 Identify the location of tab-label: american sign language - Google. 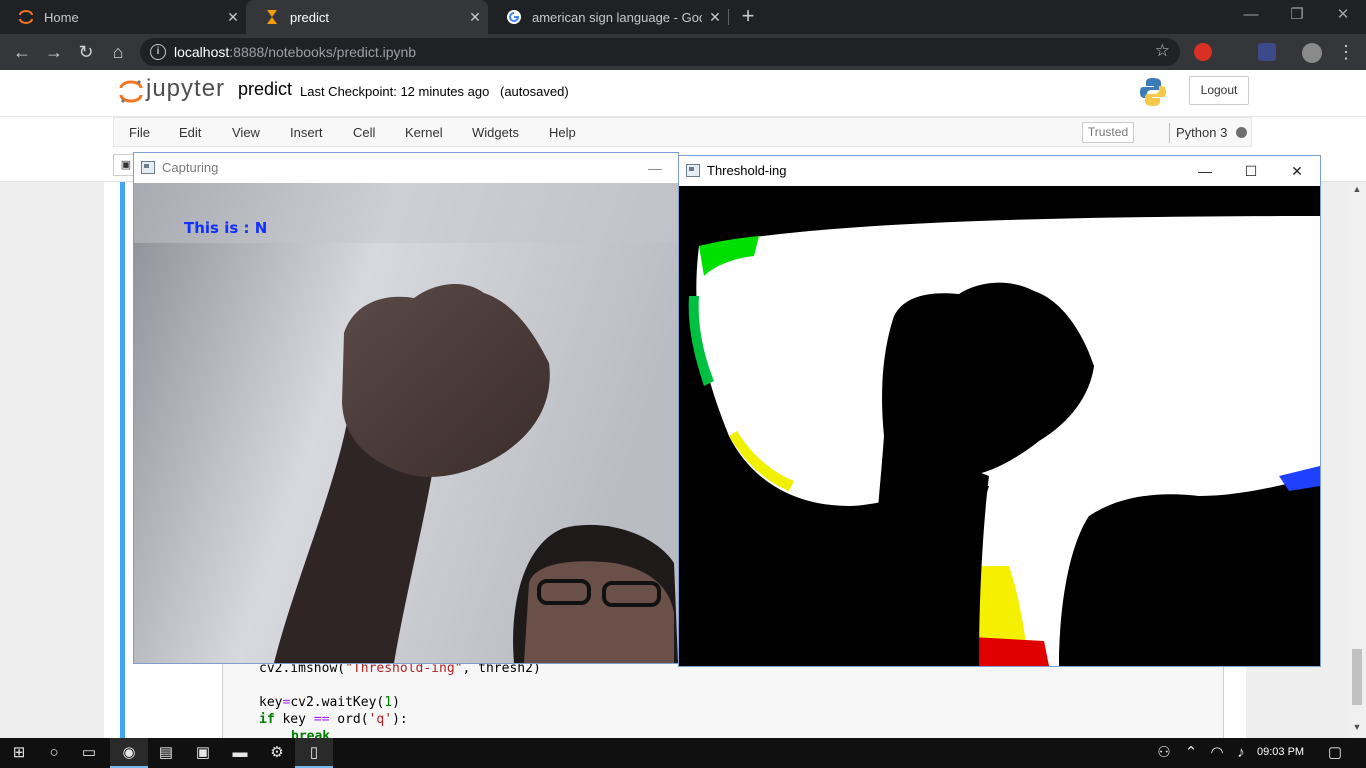
(617, 17).